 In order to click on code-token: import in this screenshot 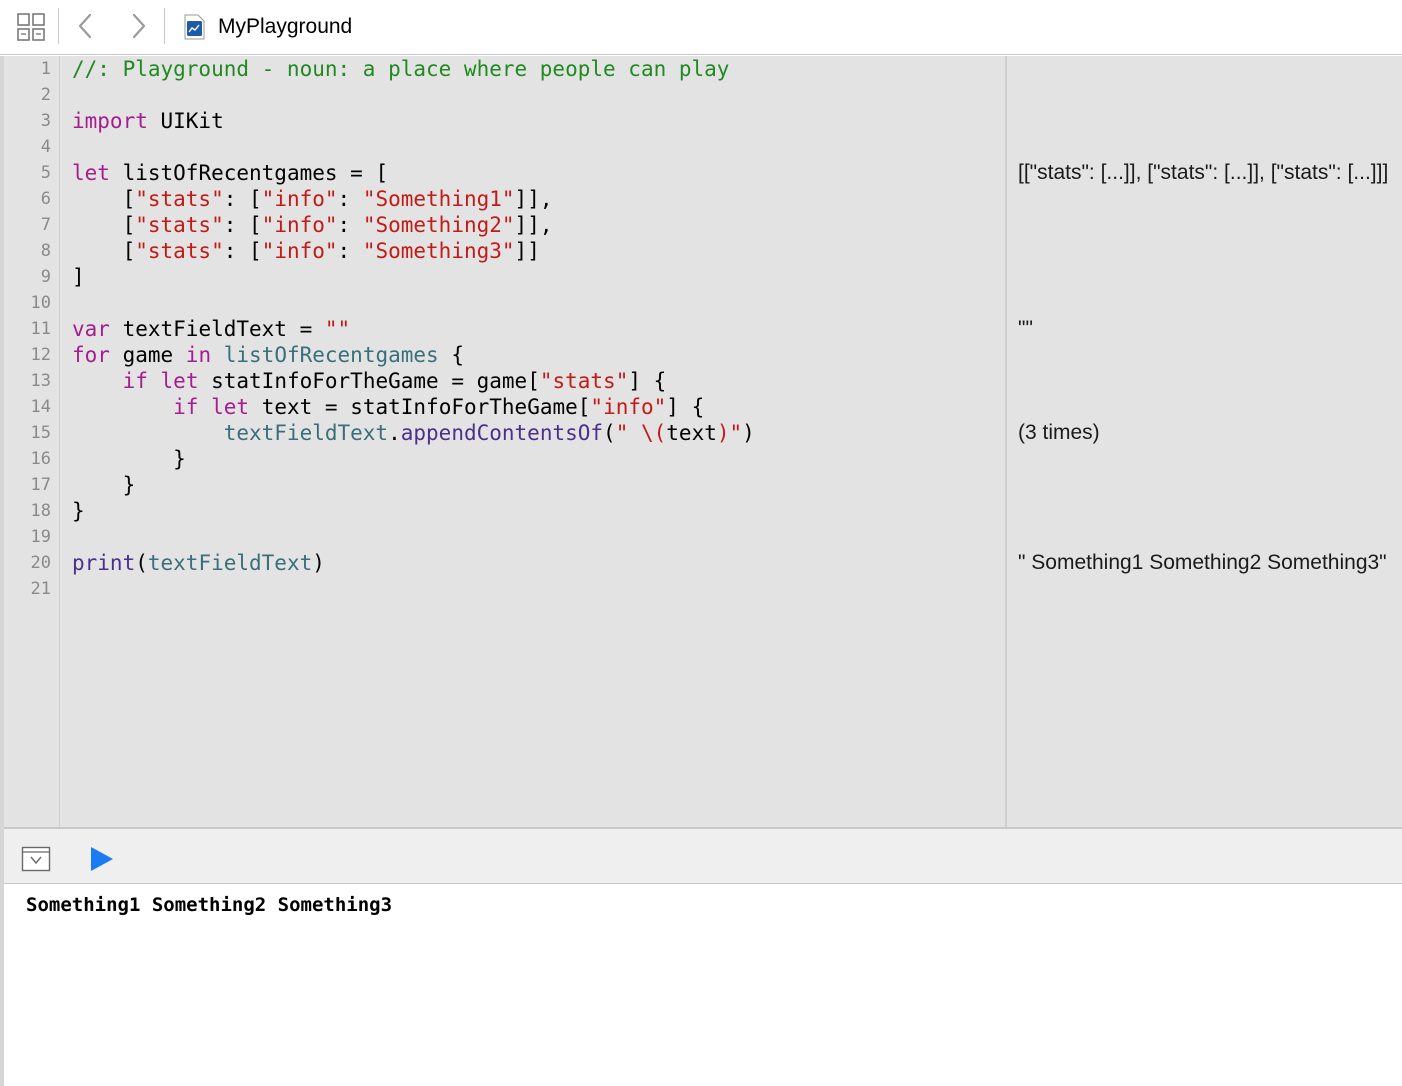, I will do `click(110, 121)`.